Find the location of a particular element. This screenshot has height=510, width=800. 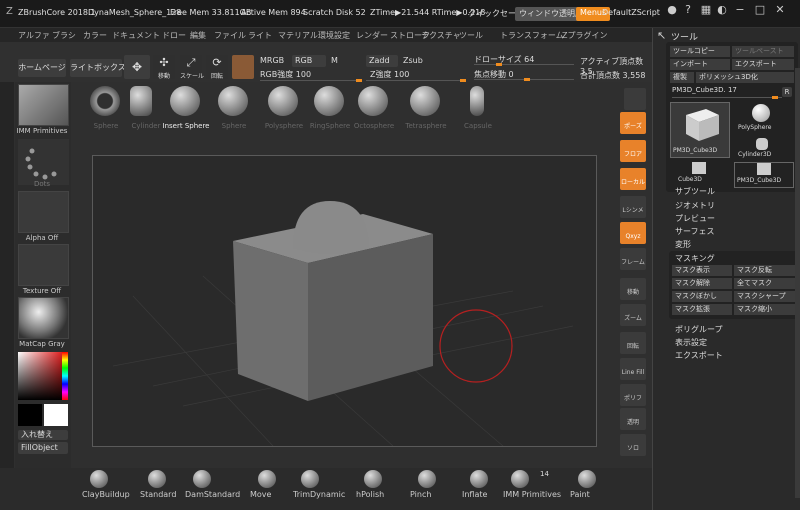

left-tray is located at coordinates (7, 296).